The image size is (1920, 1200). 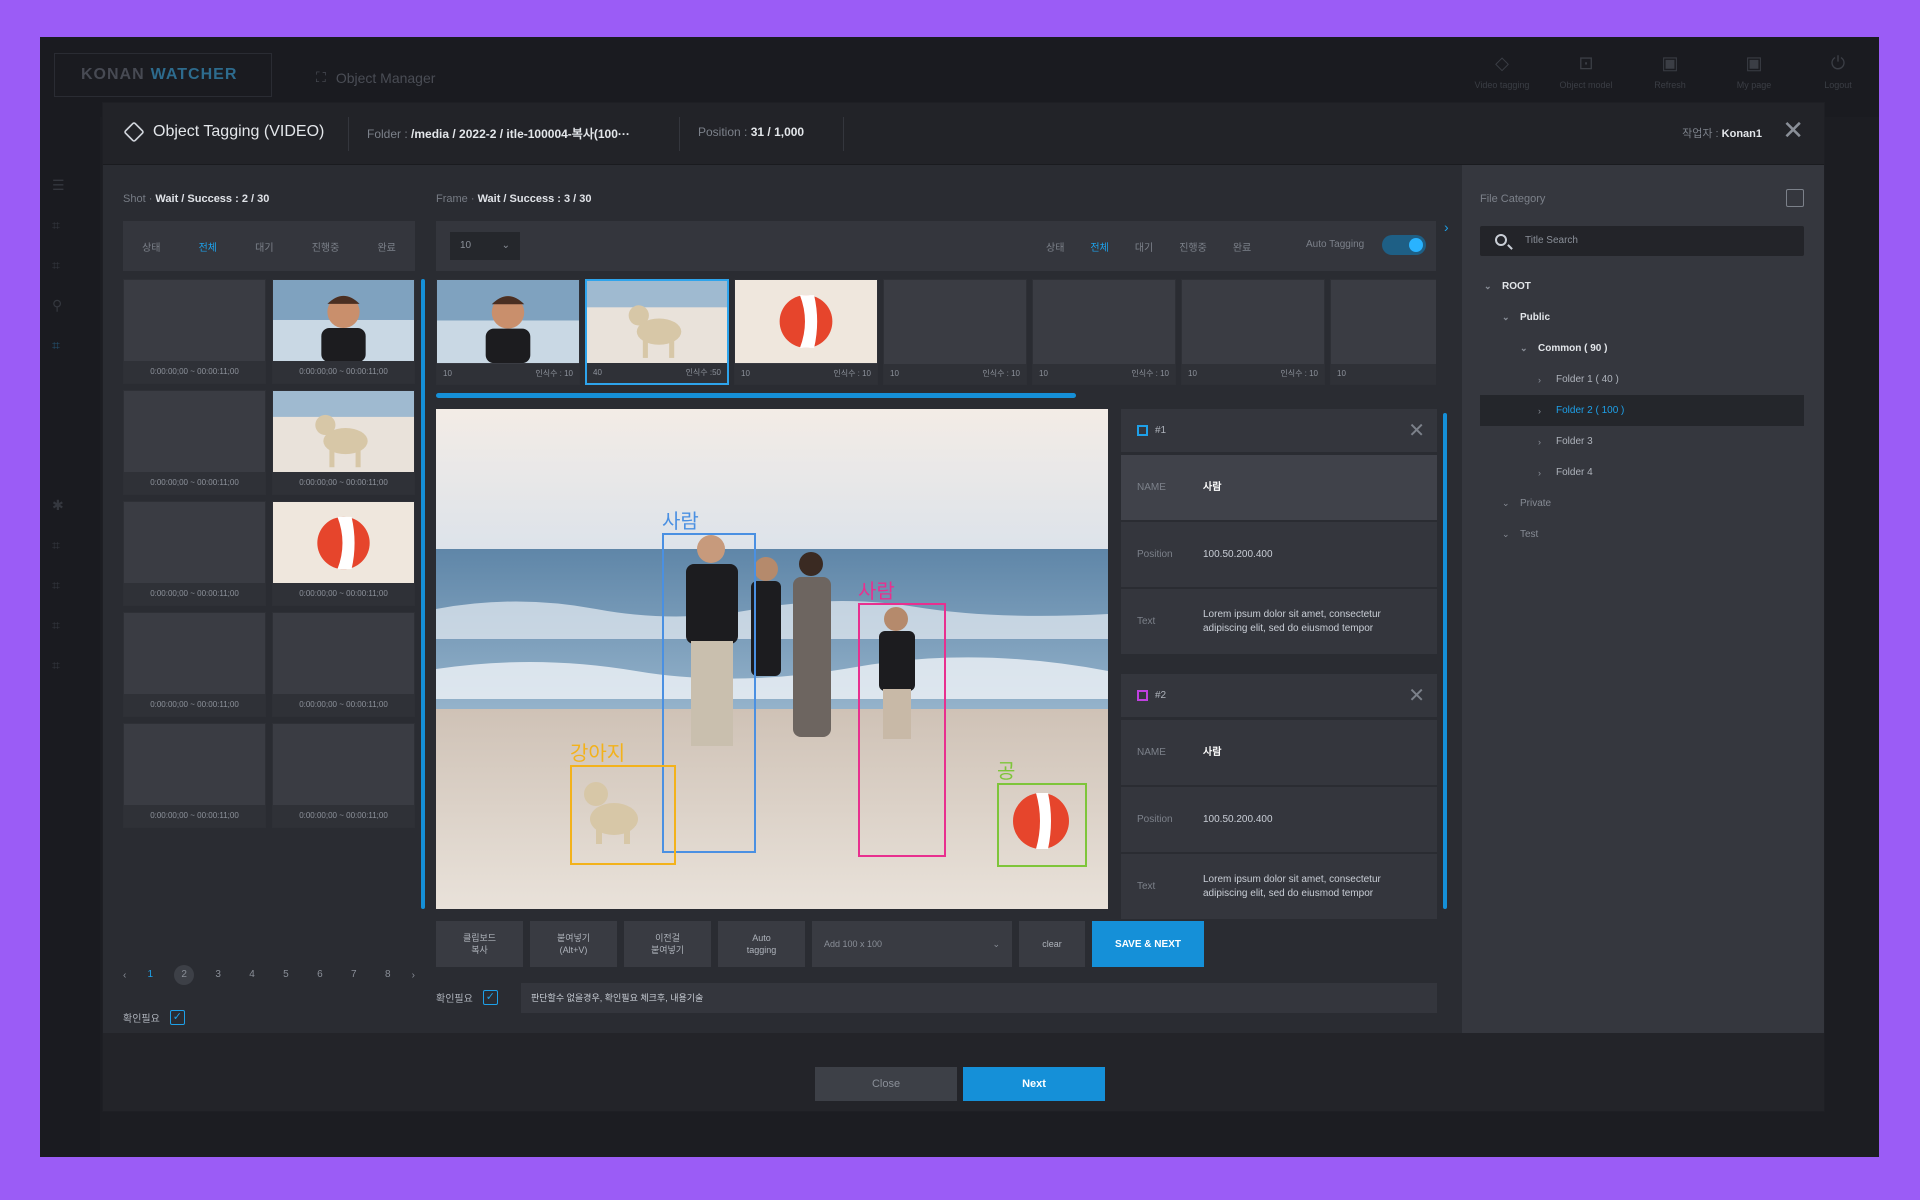 What do you see at coordinates (1642, 441) in the screenshot?
I see `tree-node: › Folder 3` at bounding box center [1642, 441].